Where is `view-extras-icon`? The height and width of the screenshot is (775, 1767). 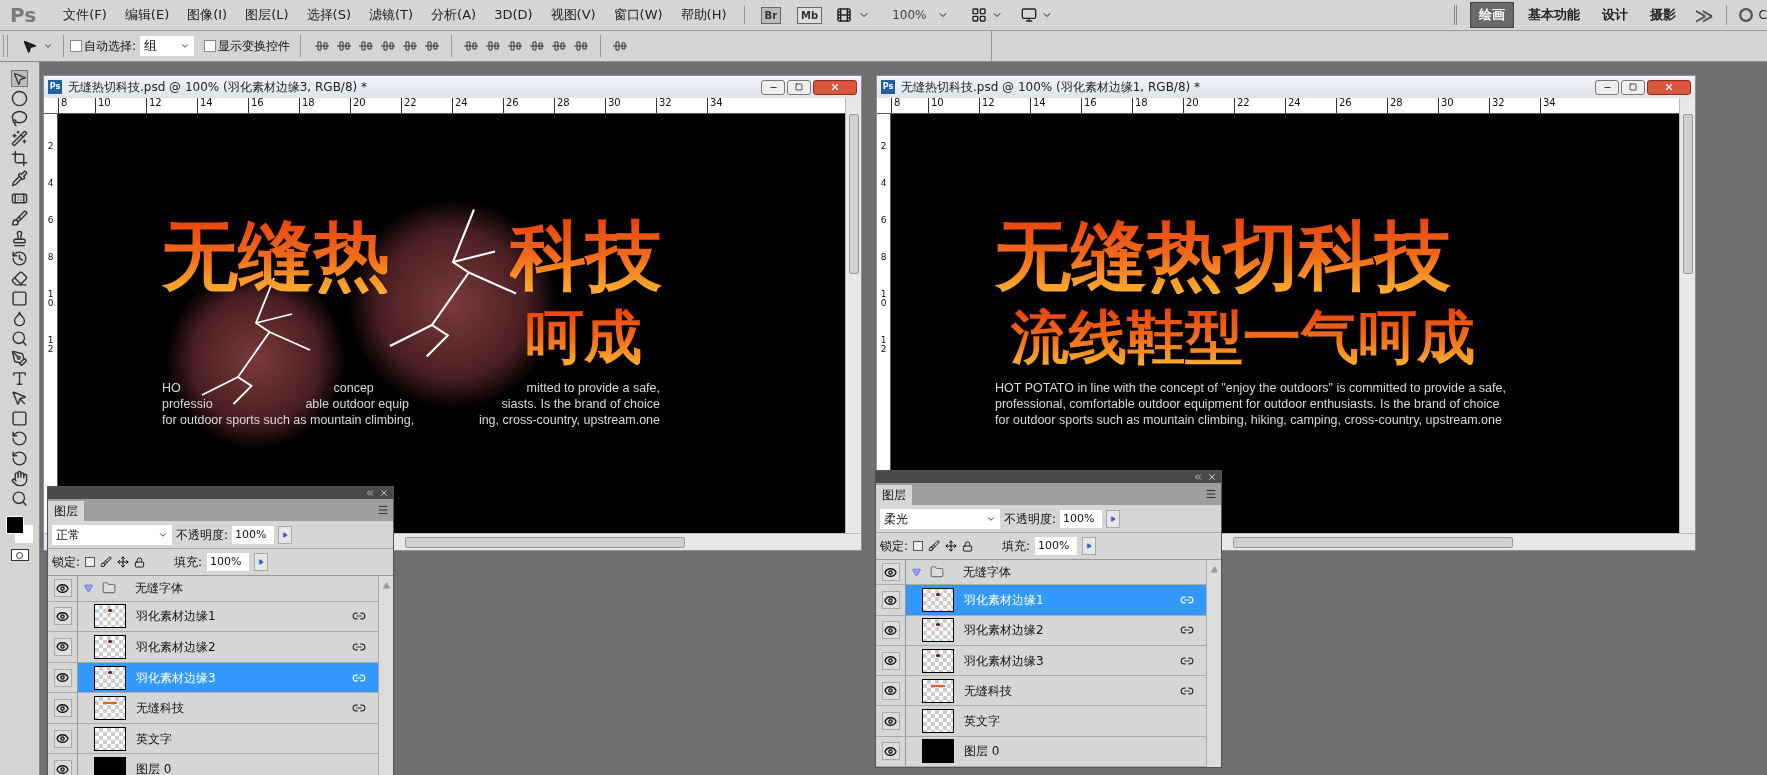
view-extras-icon is located at coordinates (844, 15).